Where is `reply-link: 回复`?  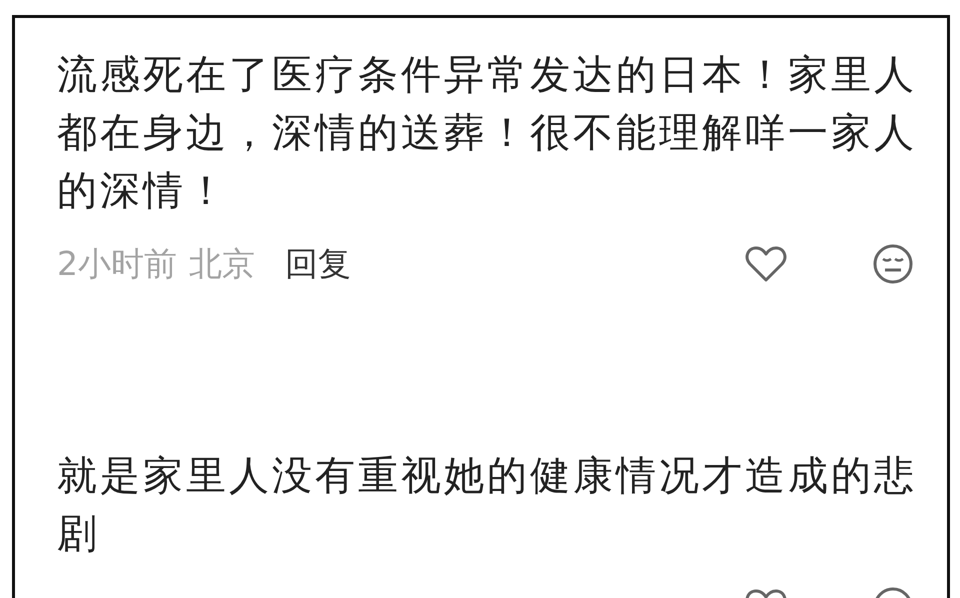
reply-link: 回复 is located at coordinates (318, 264).